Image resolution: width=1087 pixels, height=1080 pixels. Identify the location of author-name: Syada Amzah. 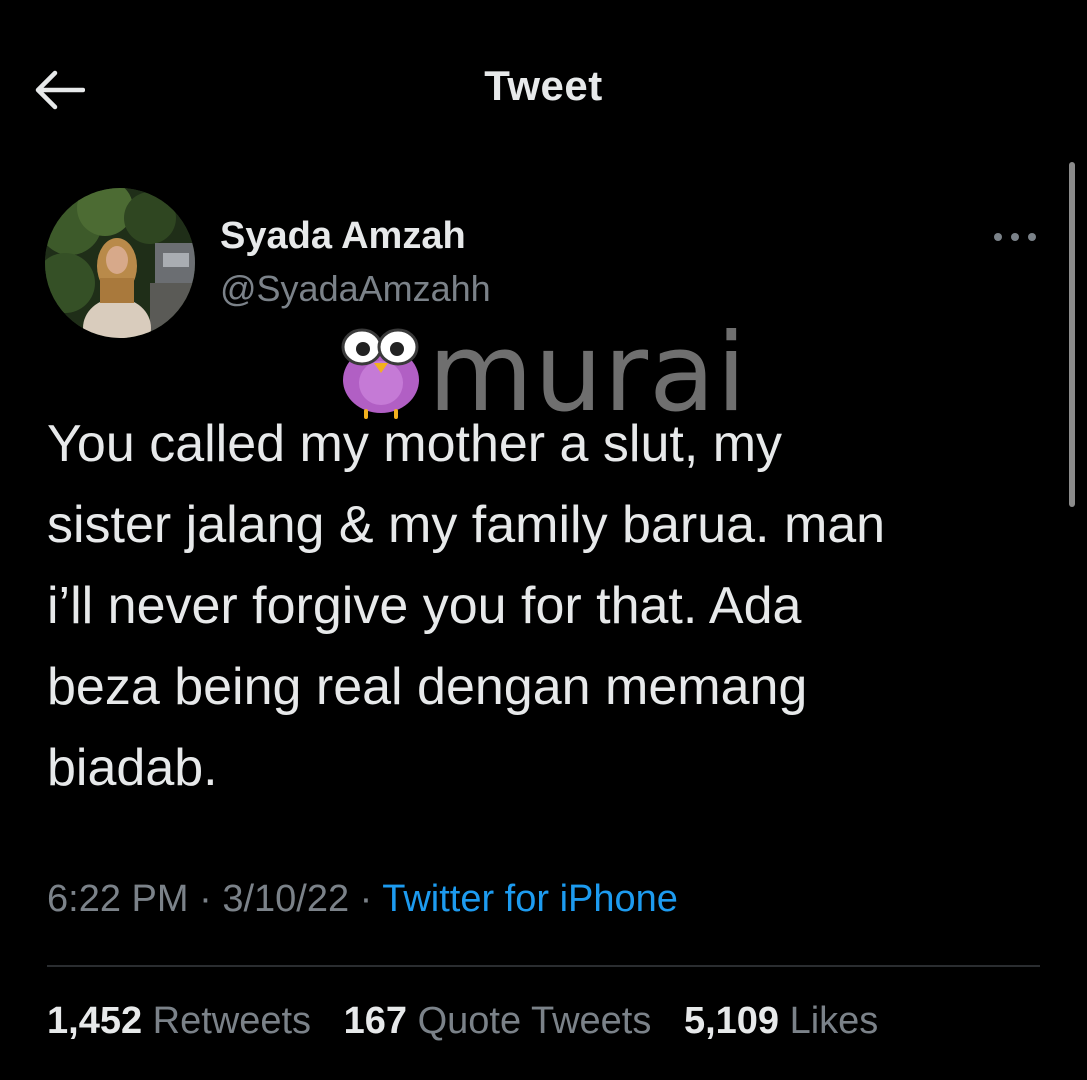
(343, 236).